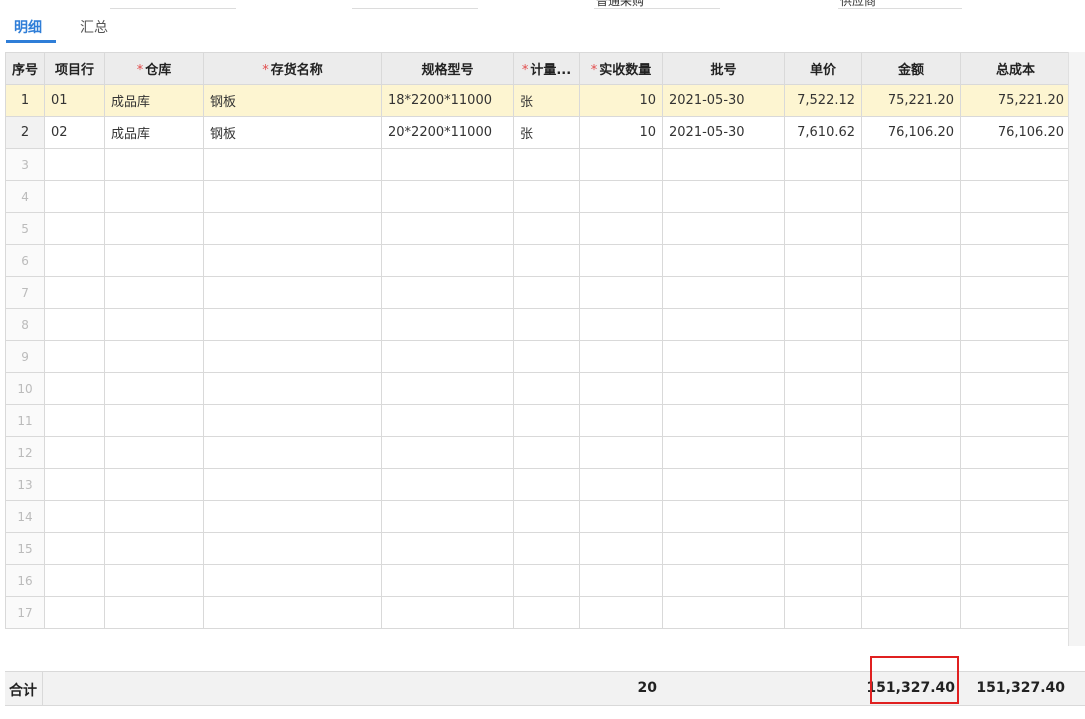 The image size is (1085, 719). What do you see at coordinates (75, 100) in the screenshot?
I see `cell-item-line: 01` at bounding box center [75, 100].